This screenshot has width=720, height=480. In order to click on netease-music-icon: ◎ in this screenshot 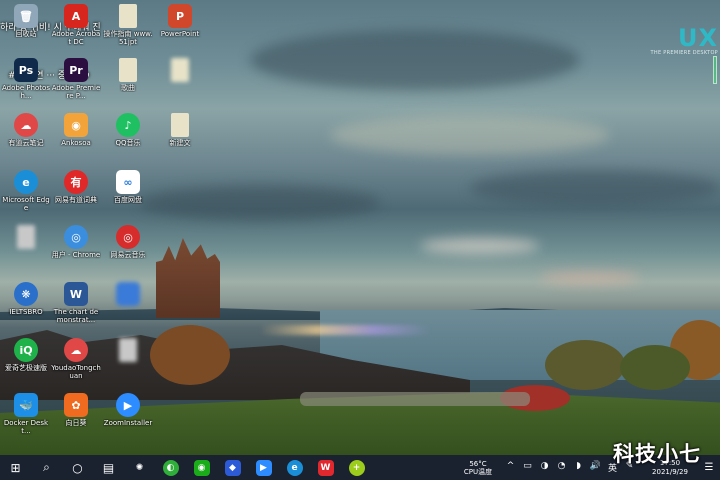, I will do `click(128, 237)`.